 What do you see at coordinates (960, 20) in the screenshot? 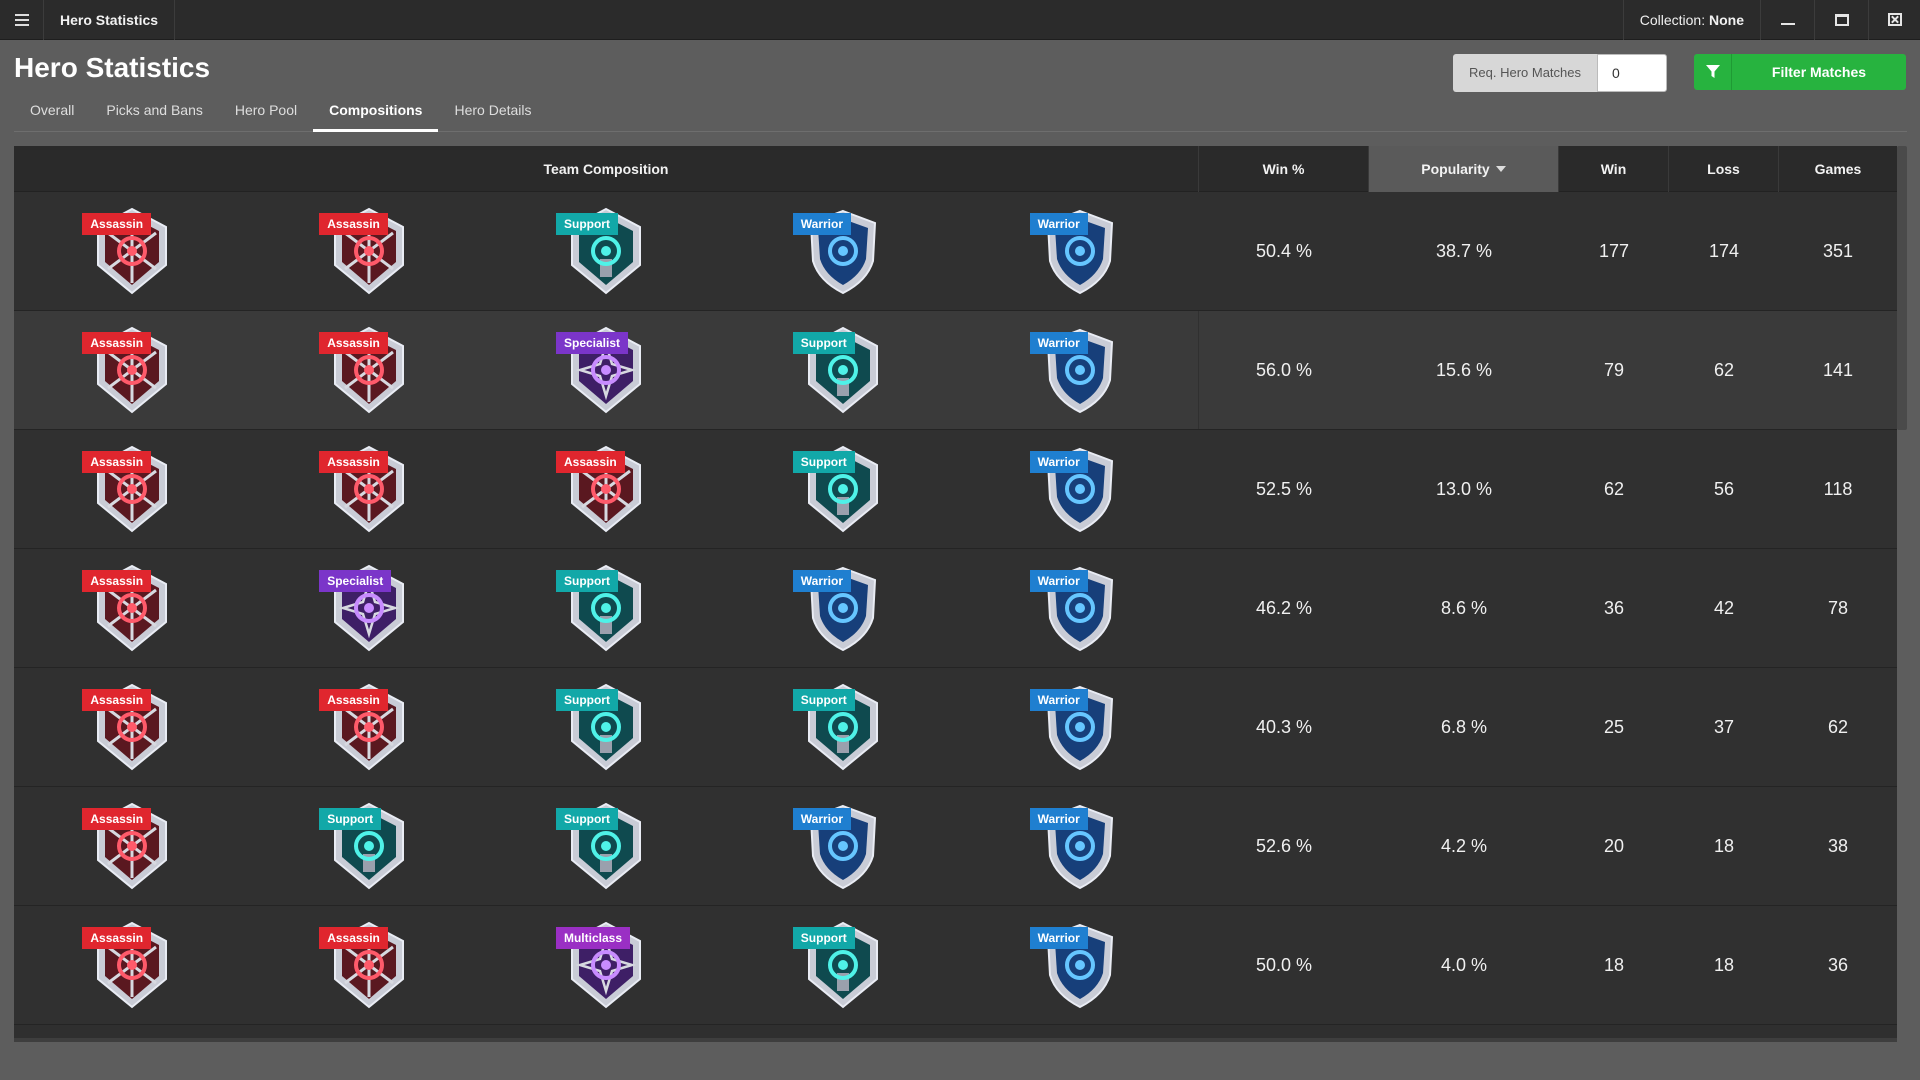
I see `title-bar: Hero Statistics Collection: None` at bounding box center [960, 20].